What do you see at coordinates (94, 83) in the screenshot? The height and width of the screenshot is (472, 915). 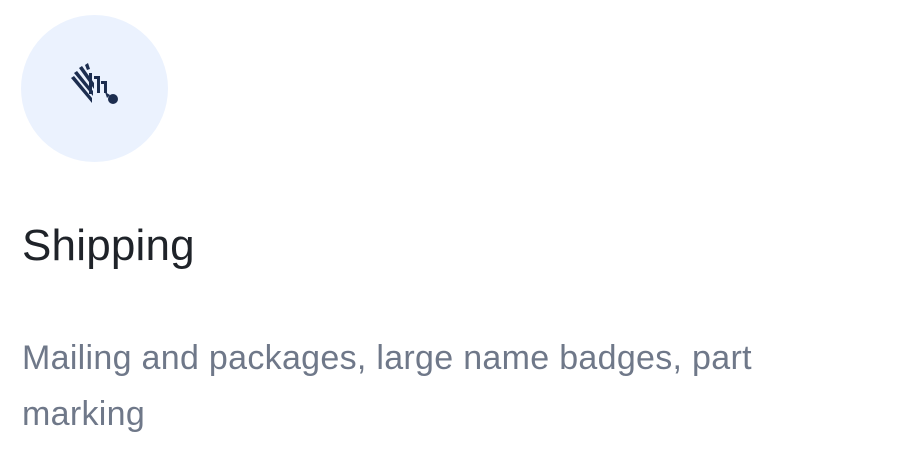 I see `zebra-logo-icon` at bounding box center [94, 83].